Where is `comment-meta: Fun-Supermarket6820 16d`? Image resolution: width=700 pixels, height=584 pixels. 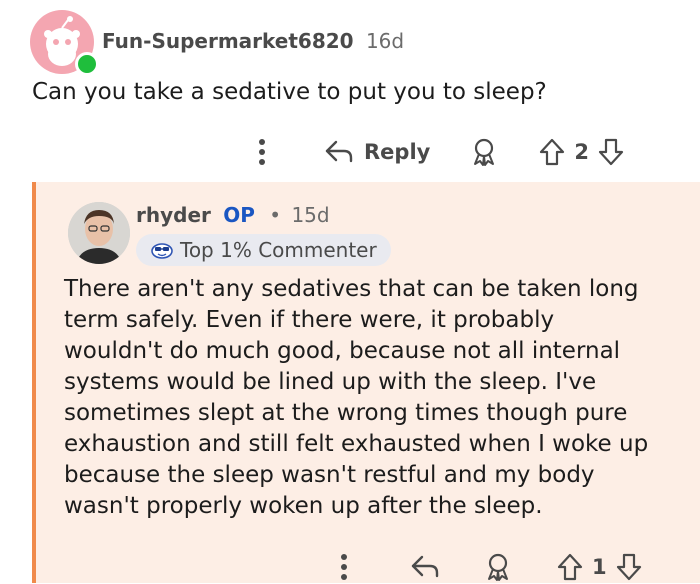
comment-meta: Fun-Supermarket6820 16d is located at coordinates (253, 41).